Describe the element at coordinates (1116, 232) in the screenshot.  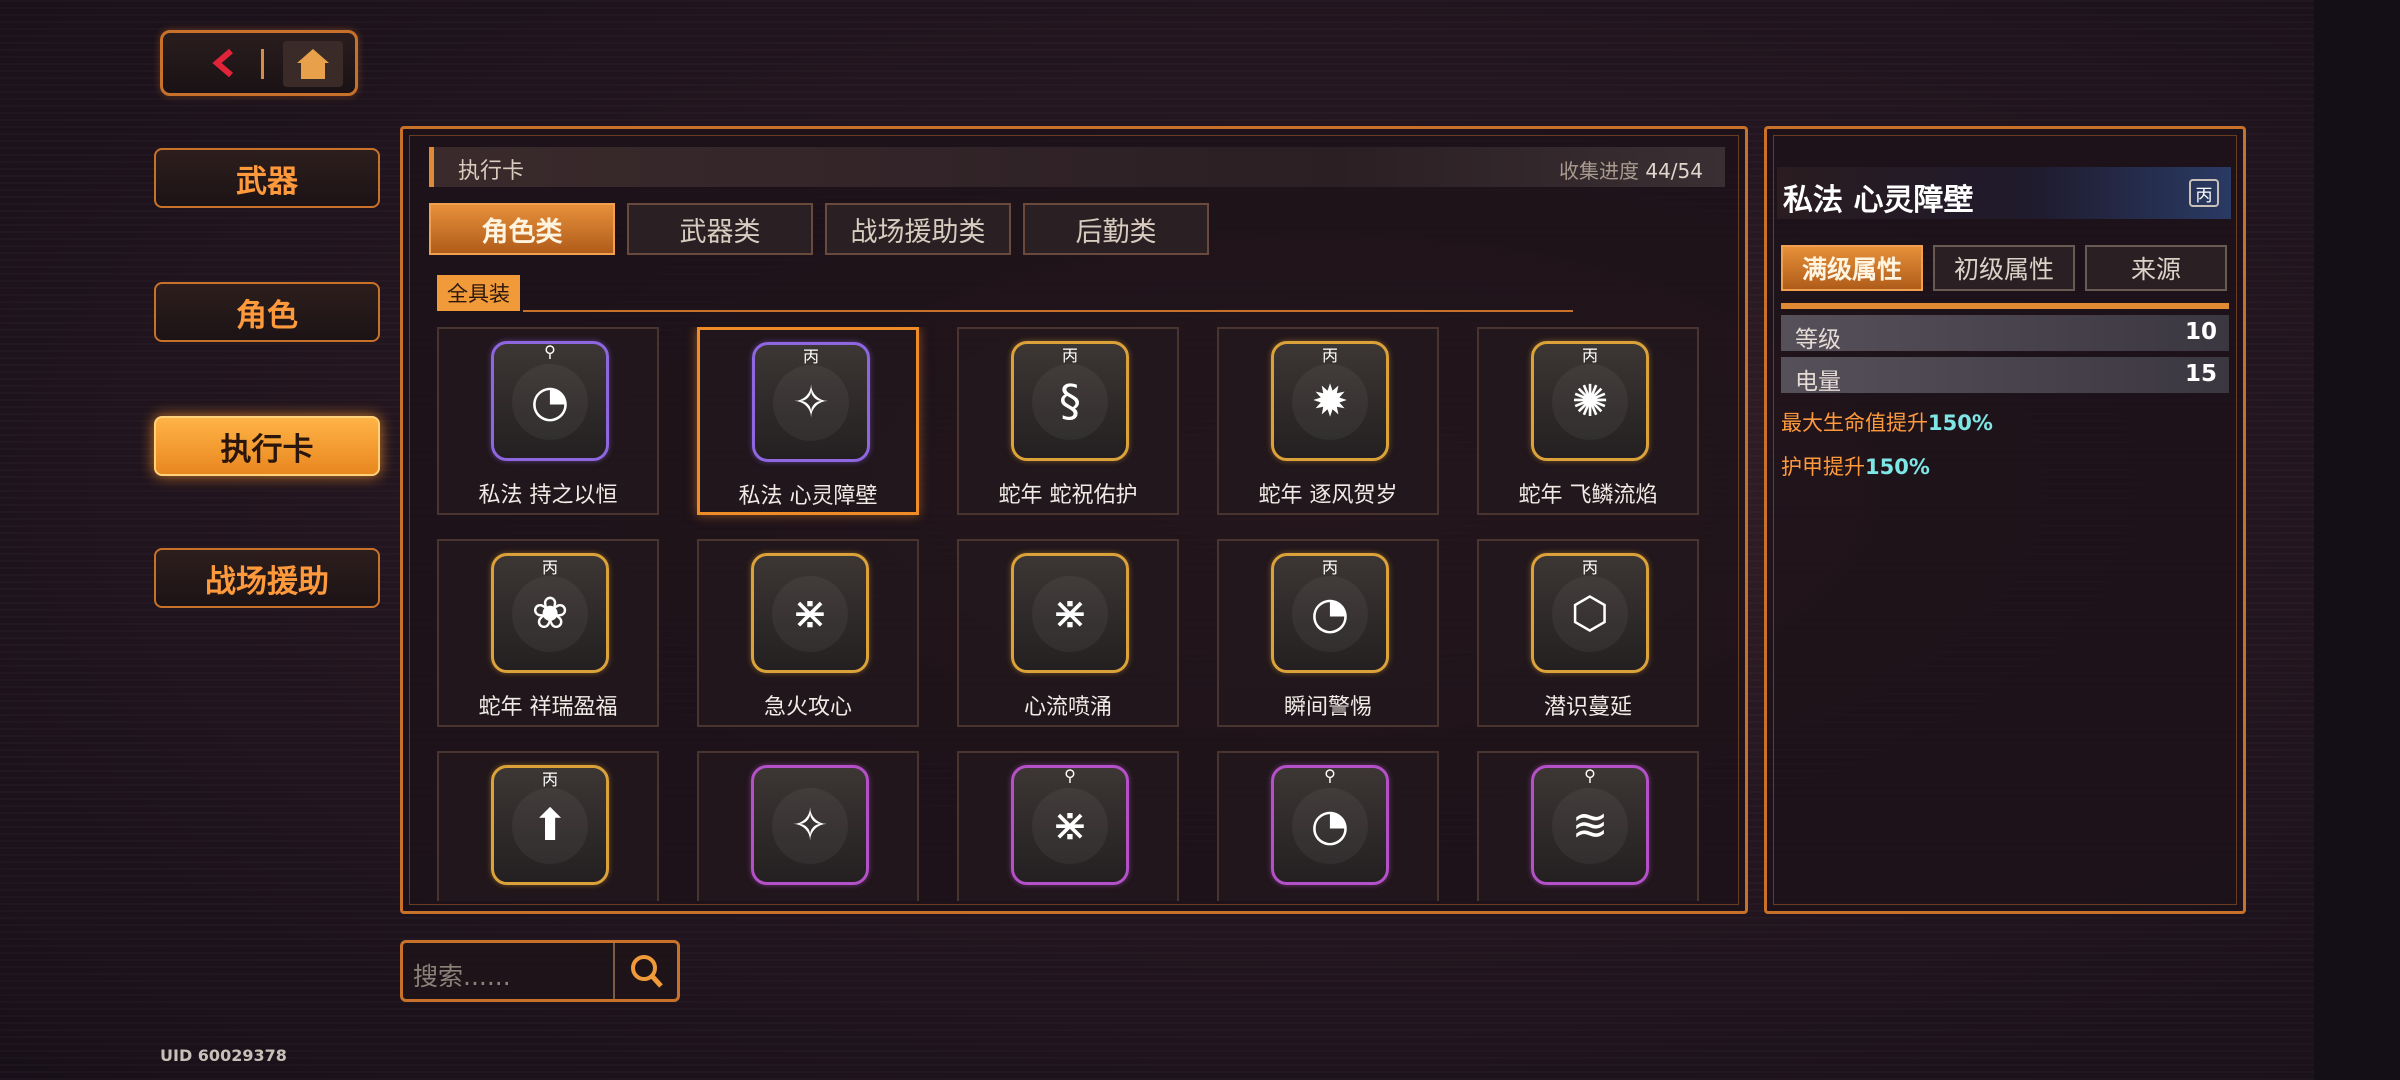
I see `tab-label: 后勤类` at that location.